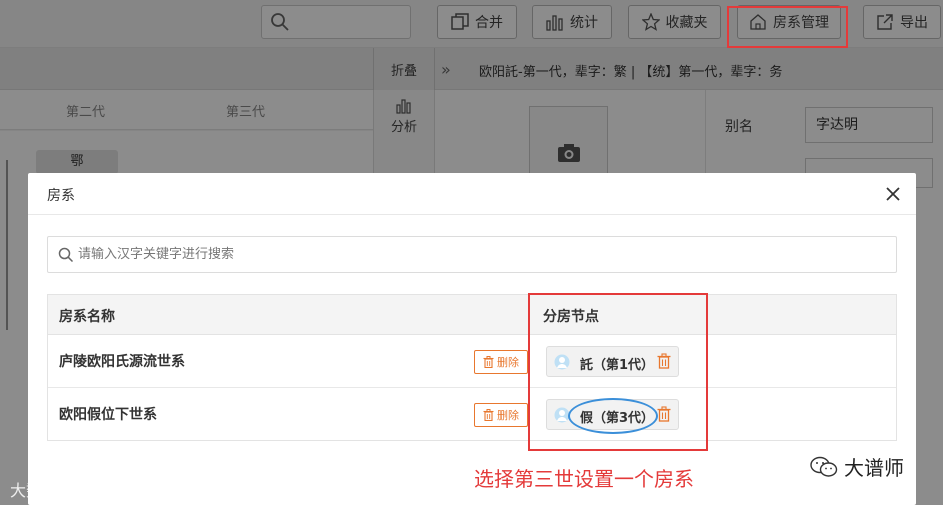 The width and height of the screenshot is (943, 505). Describe the element at coordinates (61, 196) in the screenshot. I see `dialog-title: 房系` at that location.